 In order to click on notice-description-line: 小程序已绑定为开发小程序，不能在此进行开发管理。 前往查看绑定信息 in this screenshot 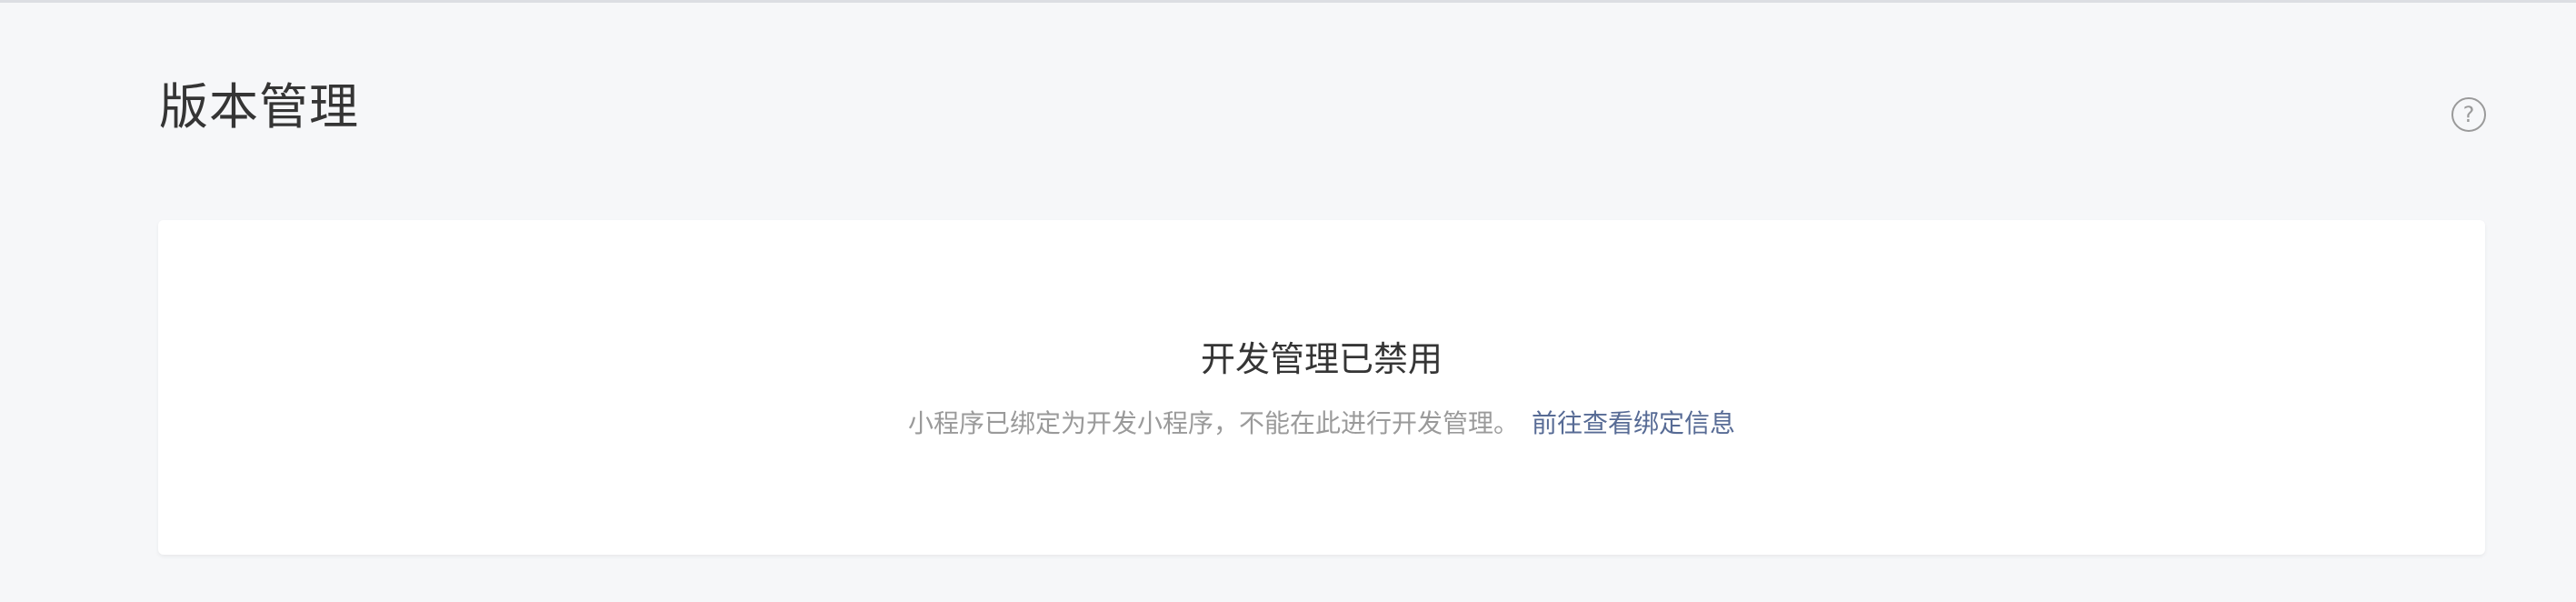, I will do `click(1321, 424)`.